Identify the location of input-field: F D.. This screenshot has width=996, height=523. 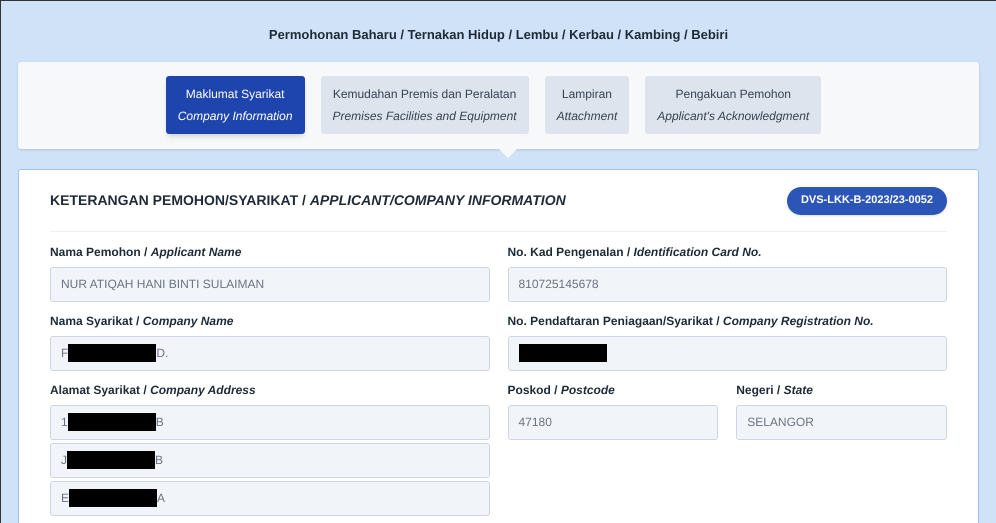
(270, 353).